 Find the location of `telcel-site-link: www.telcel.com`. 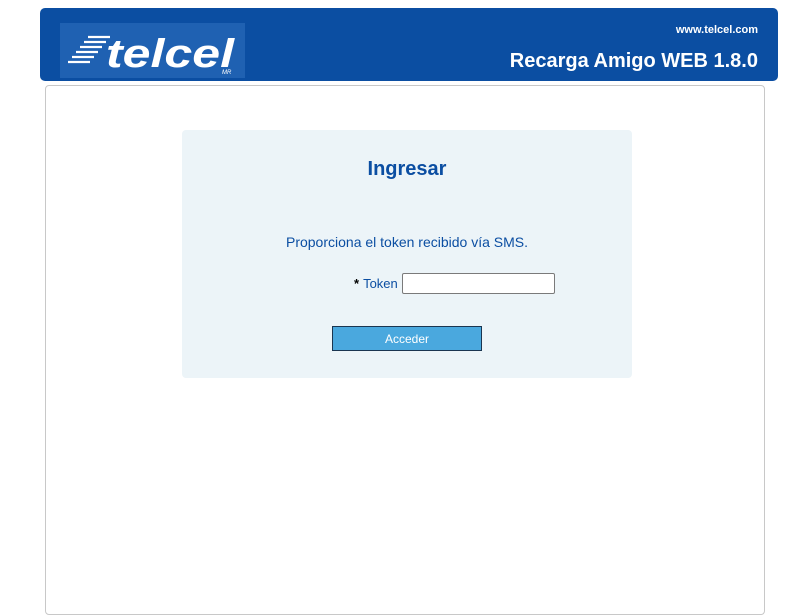

telcel-site-link: www.telcel.com is located at coordinates (717, 30).